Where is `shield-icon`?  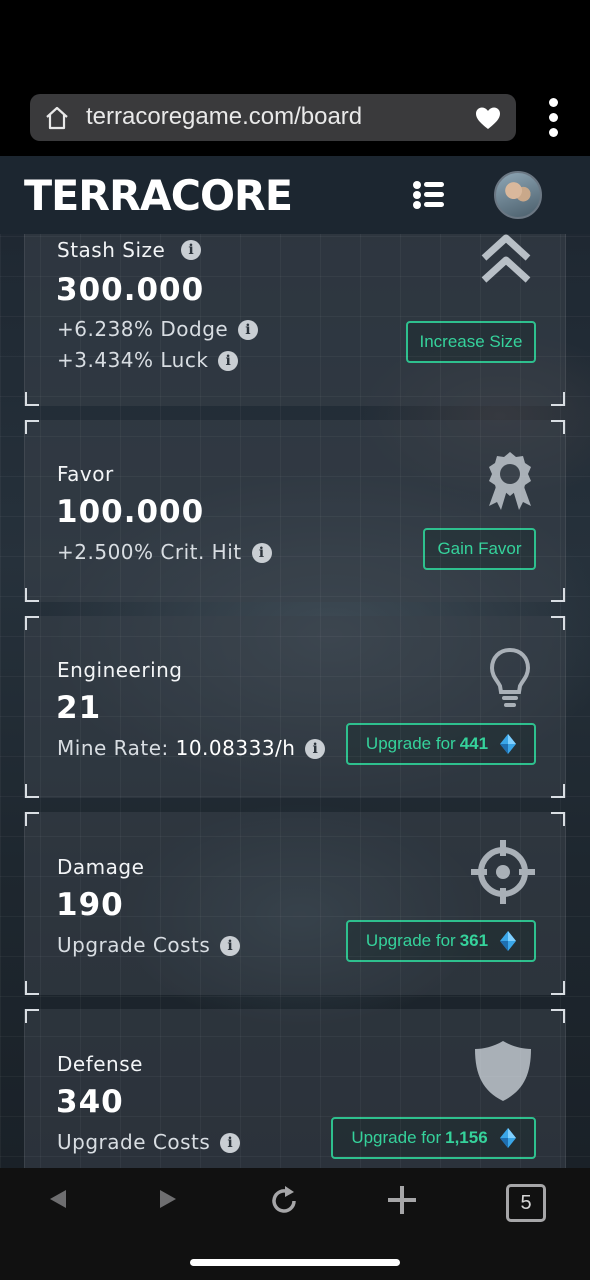 shield-icon is located at coordinates (503, 1071).